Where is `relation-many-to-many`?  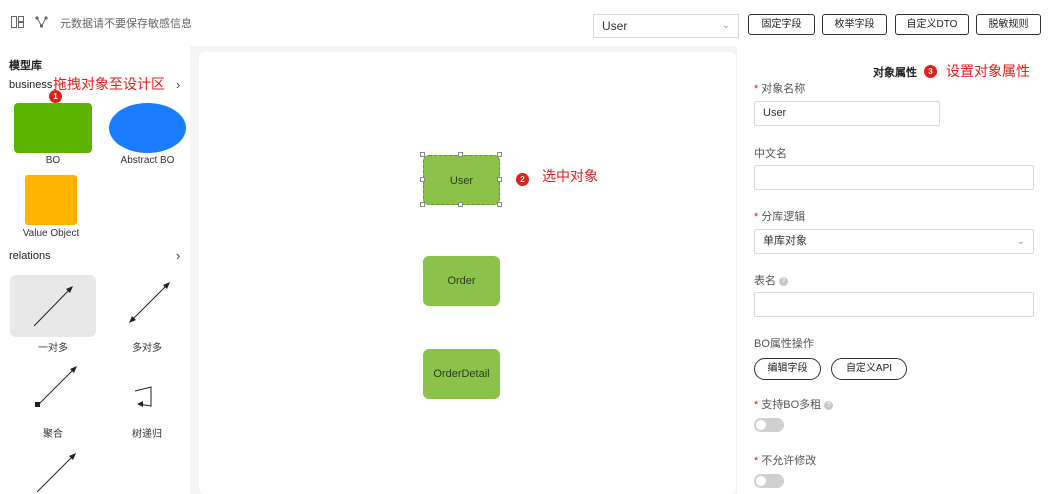 relation-many-to-many is located at coordinates (147, 306).